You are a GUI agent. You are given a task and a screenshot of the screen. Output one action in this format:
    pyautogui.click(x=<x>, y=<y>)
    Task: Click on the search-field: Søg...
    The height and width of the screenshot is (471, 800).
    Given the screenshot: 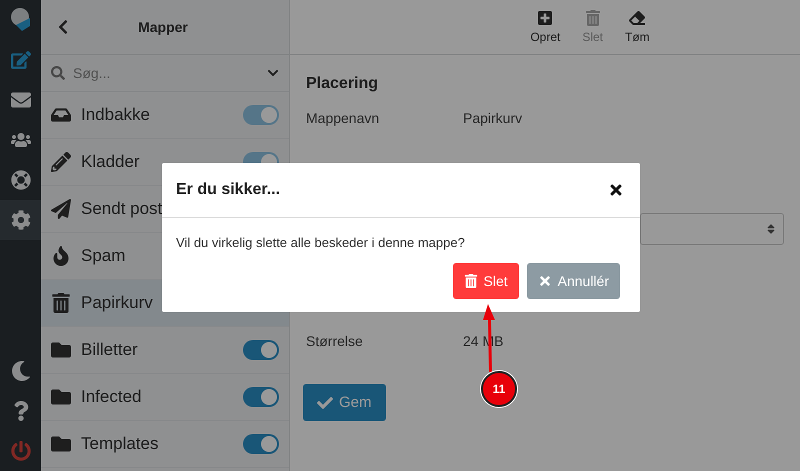 What is the action you would take?
    pyautogui.click(x=166, y=73)
    